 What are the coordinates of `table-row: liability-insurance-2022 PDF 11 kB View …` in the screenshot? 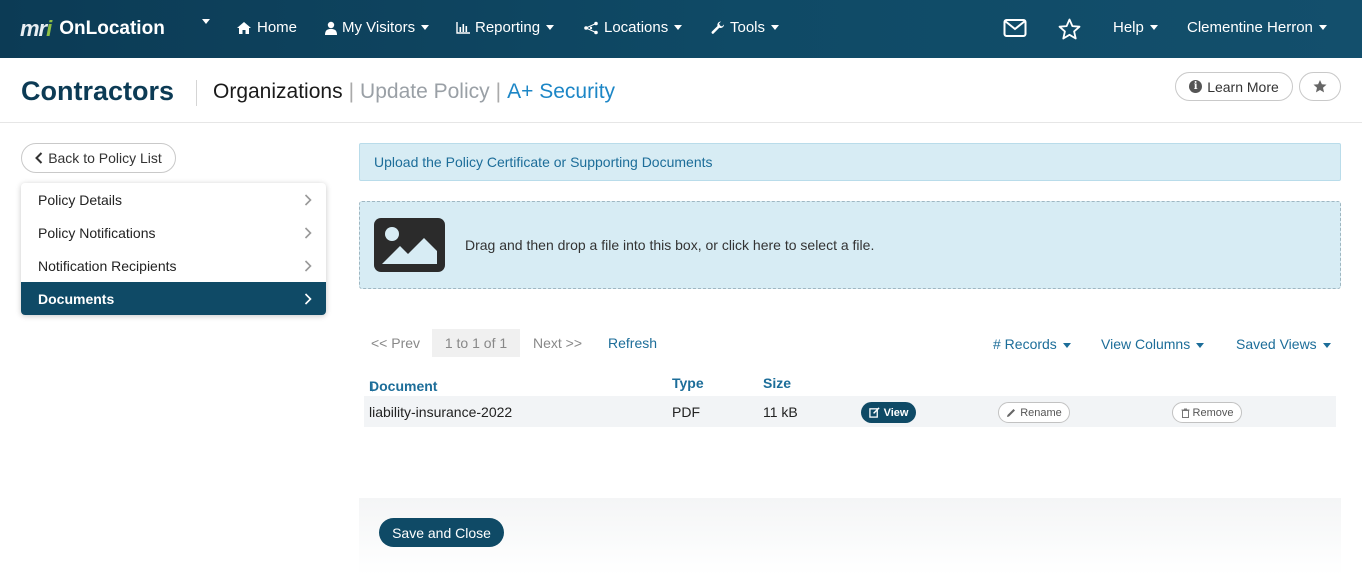 It's located at (850, 411).